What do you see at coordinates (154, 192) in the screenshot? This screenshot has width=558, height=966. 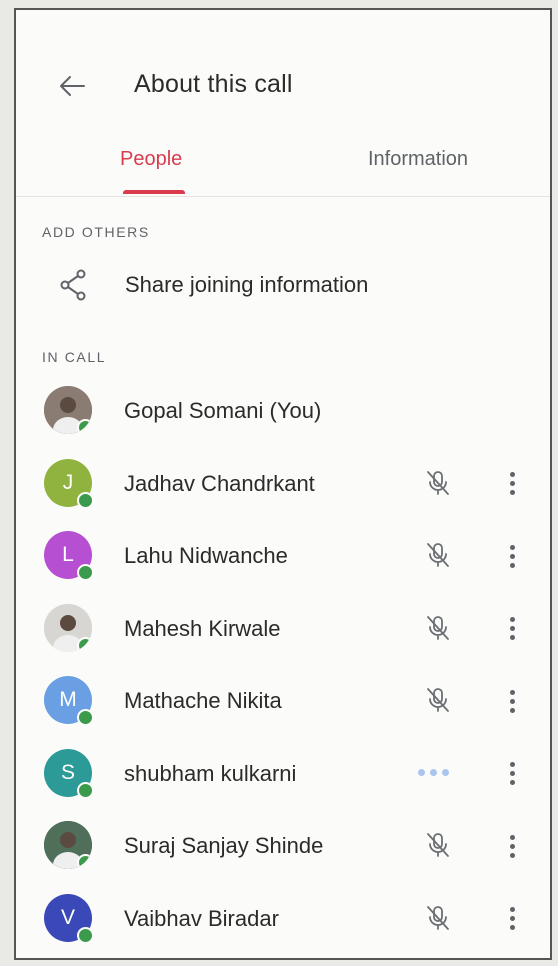 I see `active-tab-indicator` at bounding box center [154, 192].